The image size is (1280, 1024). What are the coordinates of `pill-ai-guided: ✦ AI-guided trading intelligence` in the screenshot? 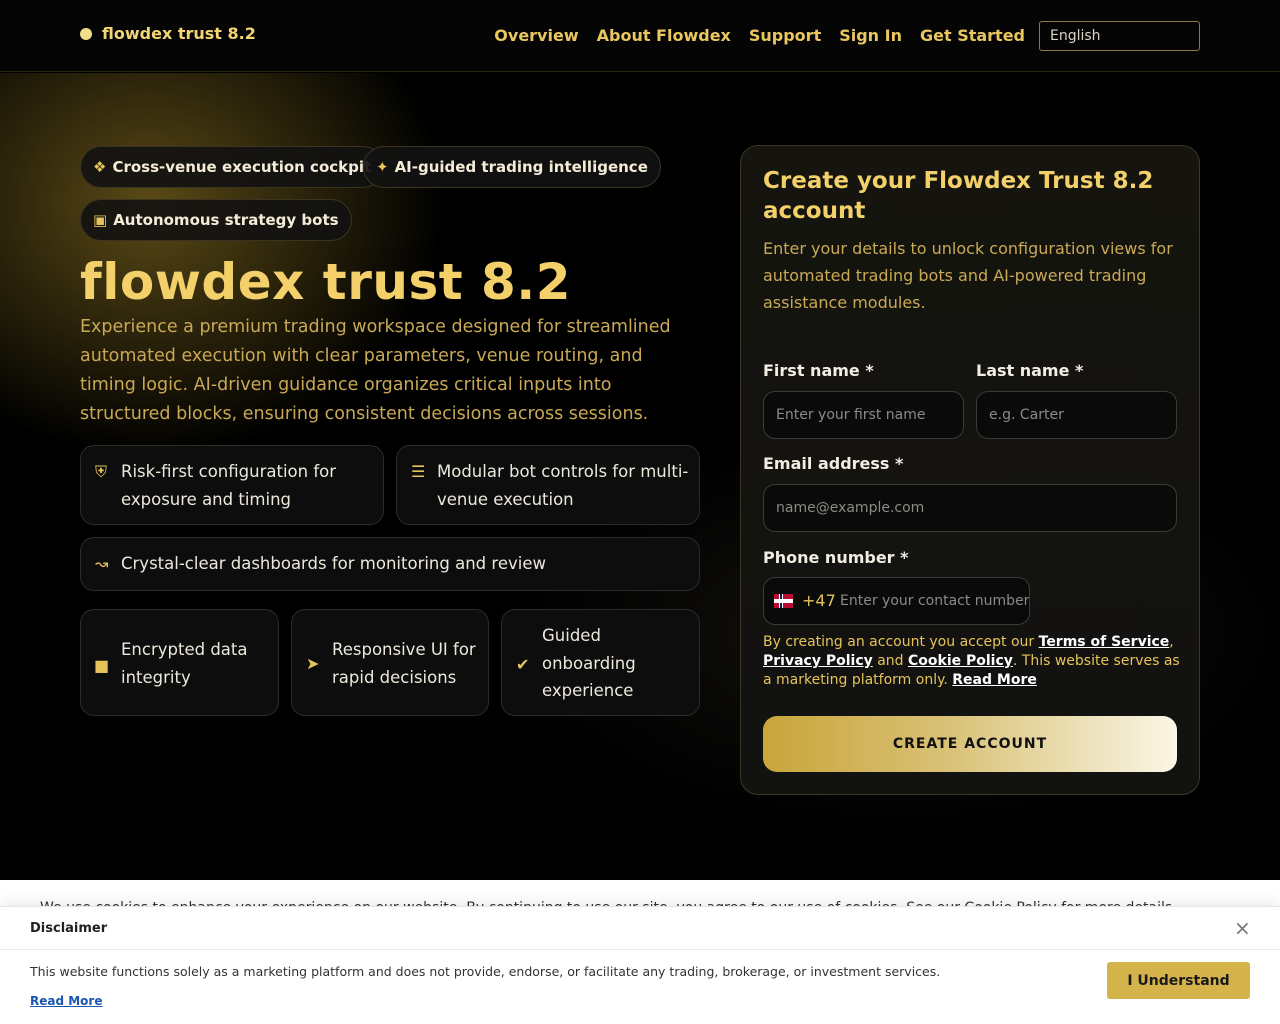 It's located at (512, 167).